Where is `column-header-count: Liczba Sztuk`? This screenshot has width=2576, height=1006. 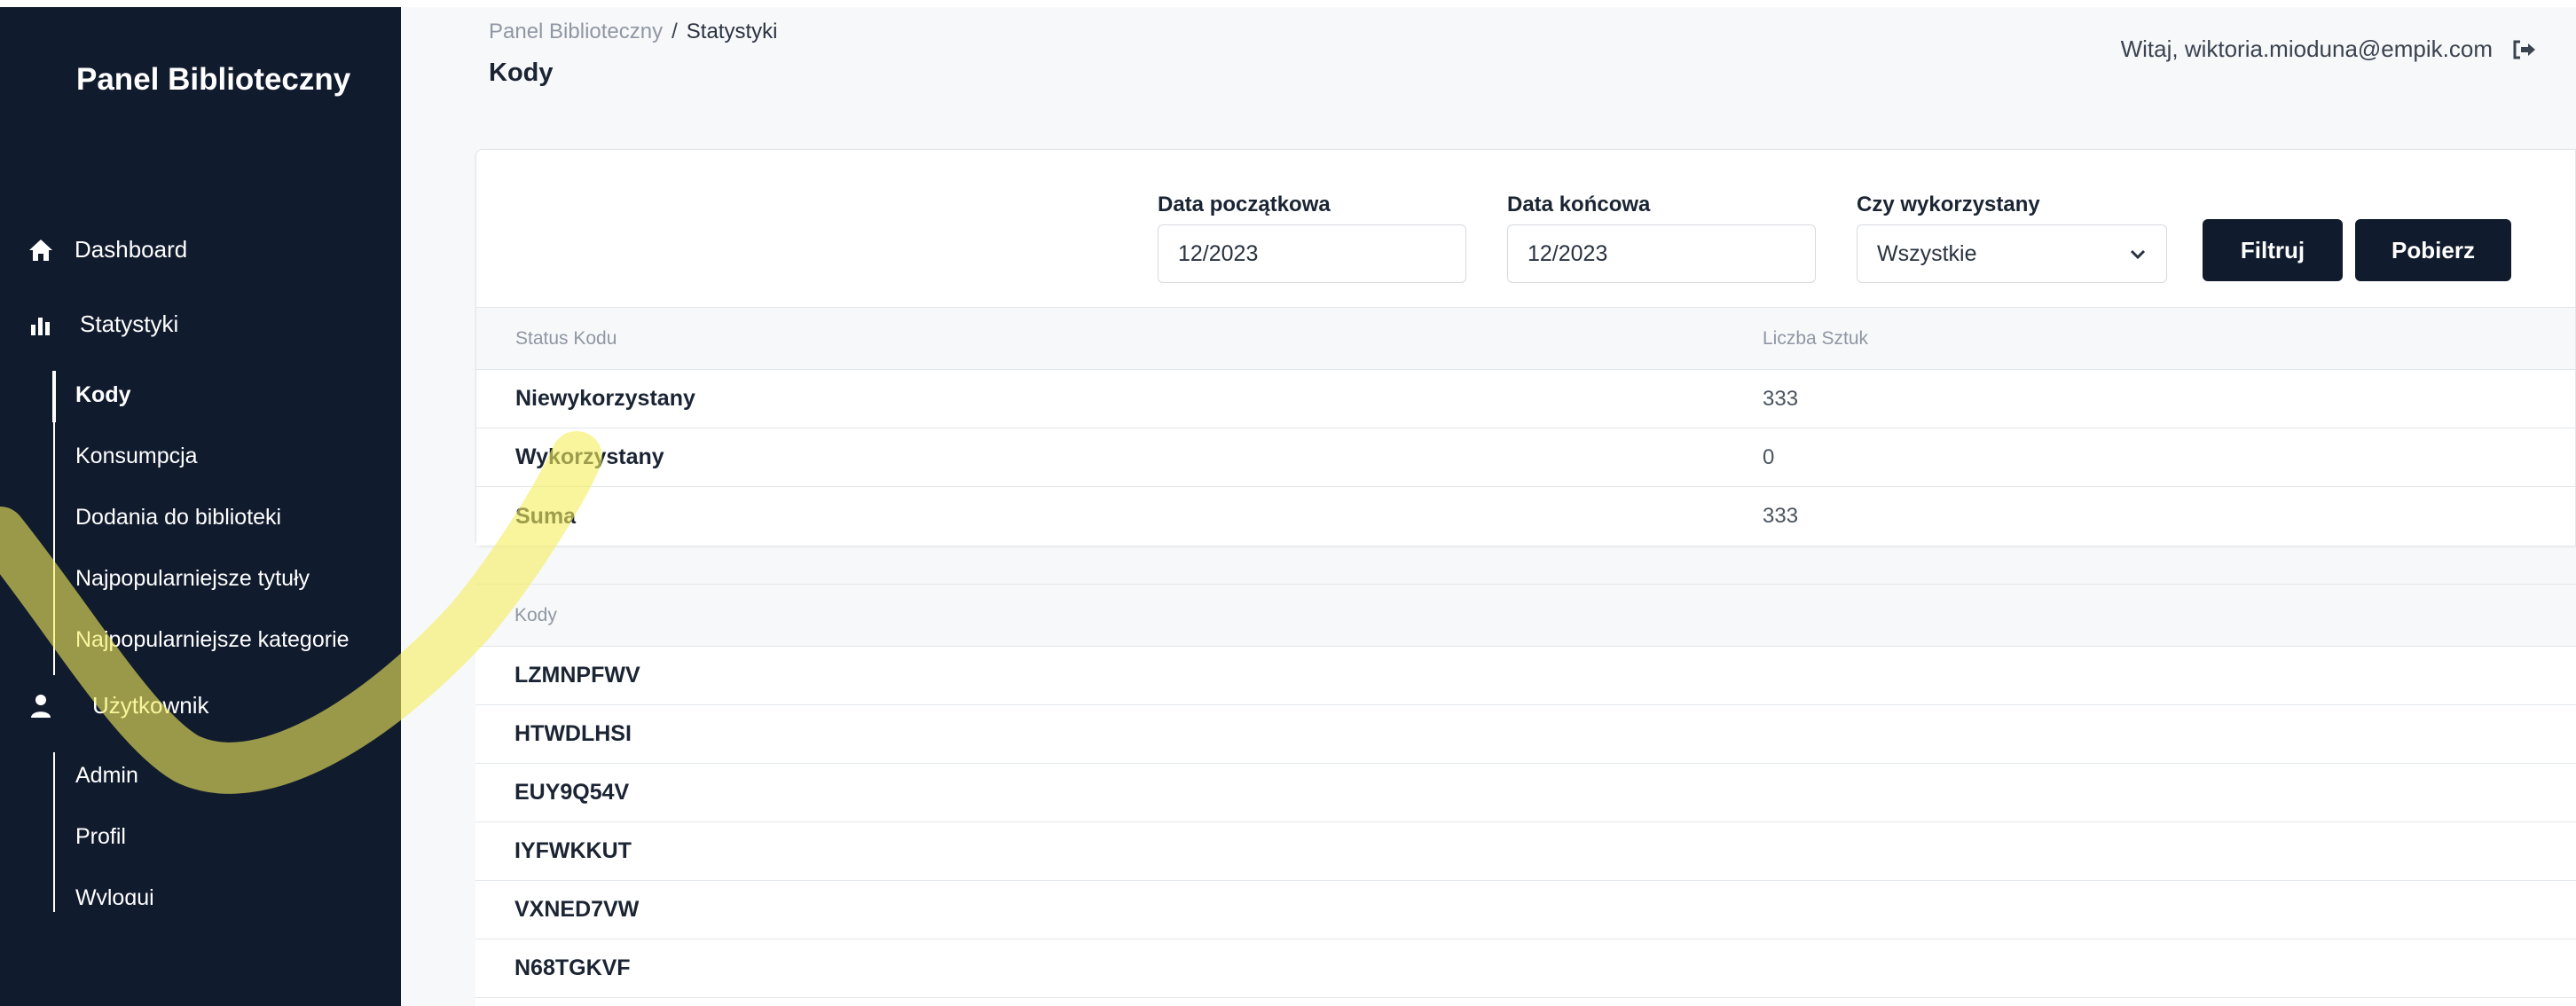
column-header-count: Liczba Sztuk is located at coordinates (1816, 338).